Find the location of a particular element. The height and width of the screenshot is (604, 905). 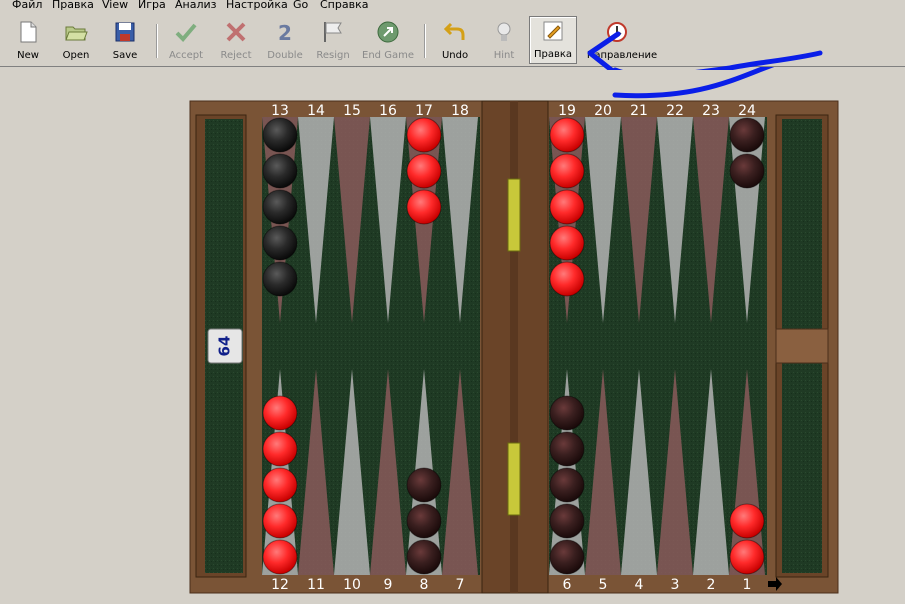

undo-arrow-icon is located at coordinates (454, 31).